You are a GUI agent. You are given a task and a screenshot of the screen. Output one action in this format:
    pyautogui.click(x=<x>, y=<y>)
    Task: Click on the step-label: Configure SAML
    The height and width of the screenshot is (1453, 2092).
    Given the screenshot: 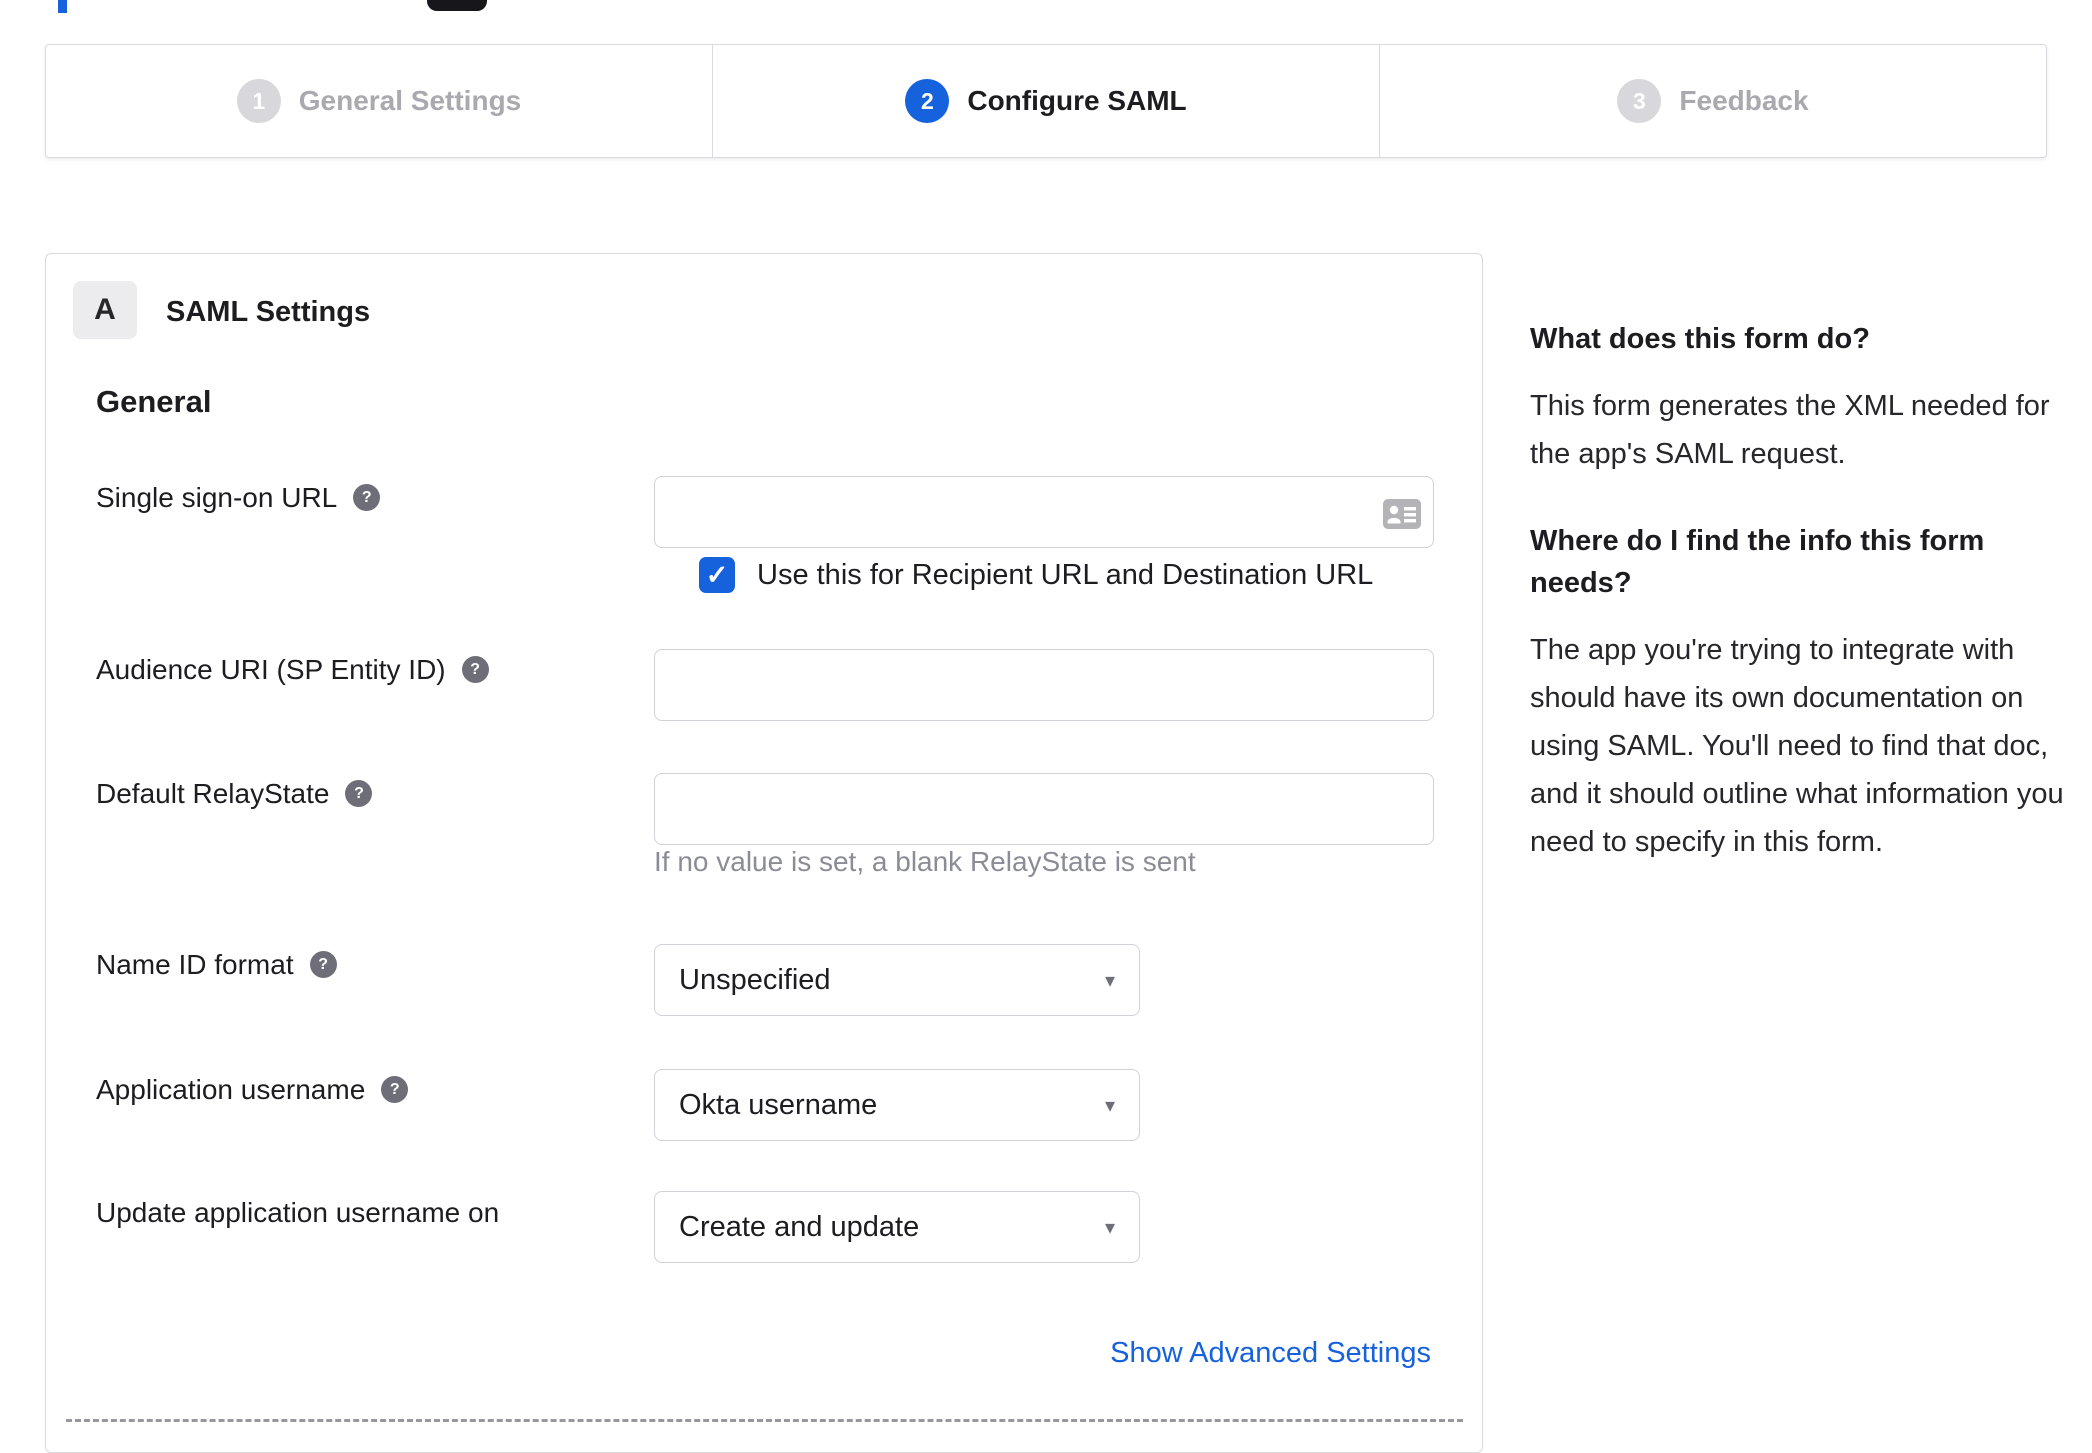 What is the action you would take?
    pyautogui.click(x=1077, y=100)
    